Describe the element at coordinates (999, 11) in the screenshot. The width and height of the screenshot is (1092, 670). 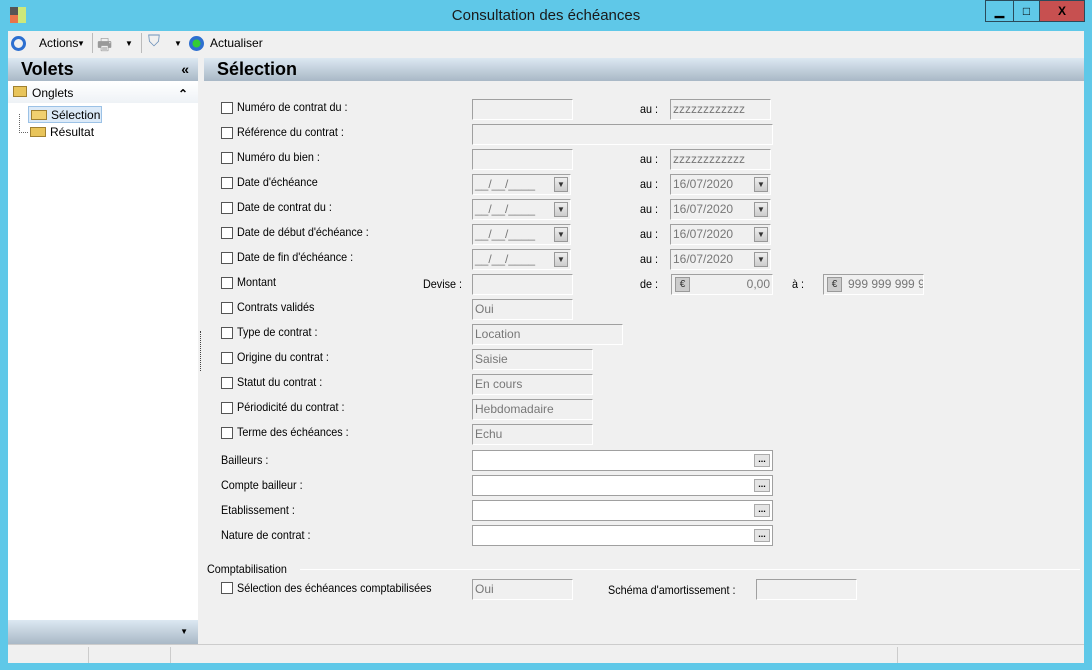
I see `minimize-button: ▁` at that location.